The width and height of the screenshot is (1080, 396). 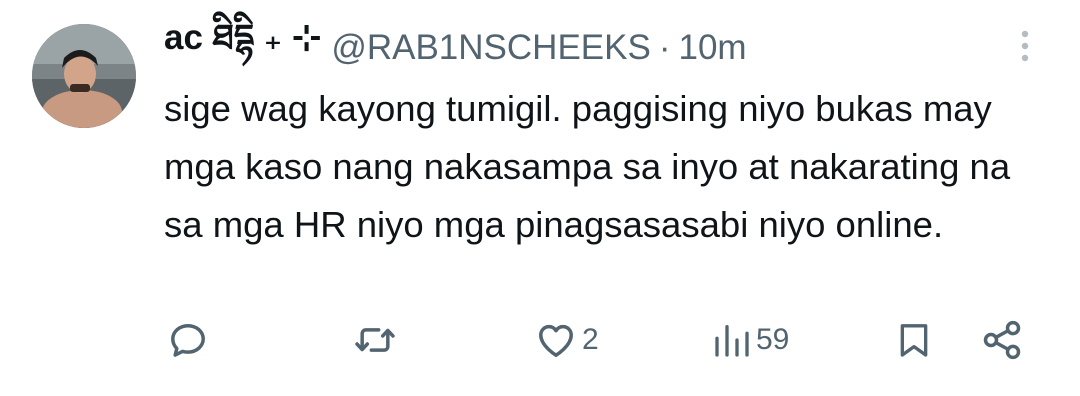 I want to click on views-button: 59, so click(x=750, y=340).